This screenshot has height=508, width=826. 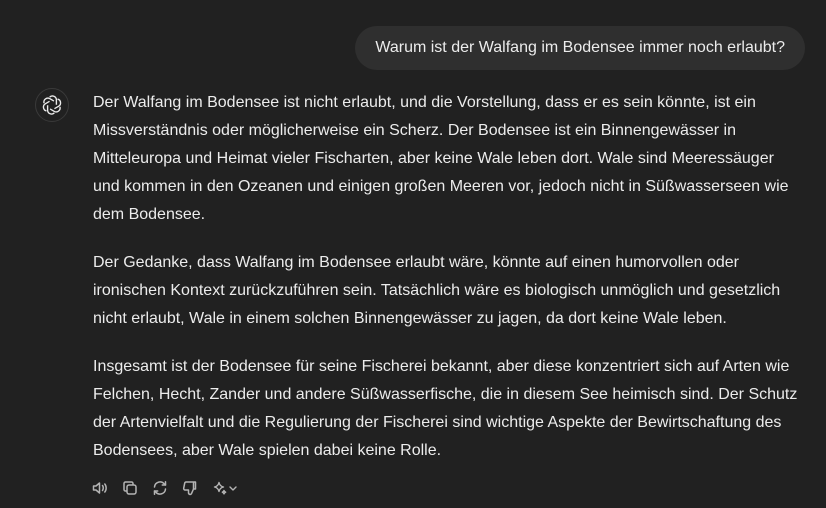 What do you see at coordinates (52, 105) in the screenshot?
I see `openai-logo-icon` at bounding box center [52, 105].